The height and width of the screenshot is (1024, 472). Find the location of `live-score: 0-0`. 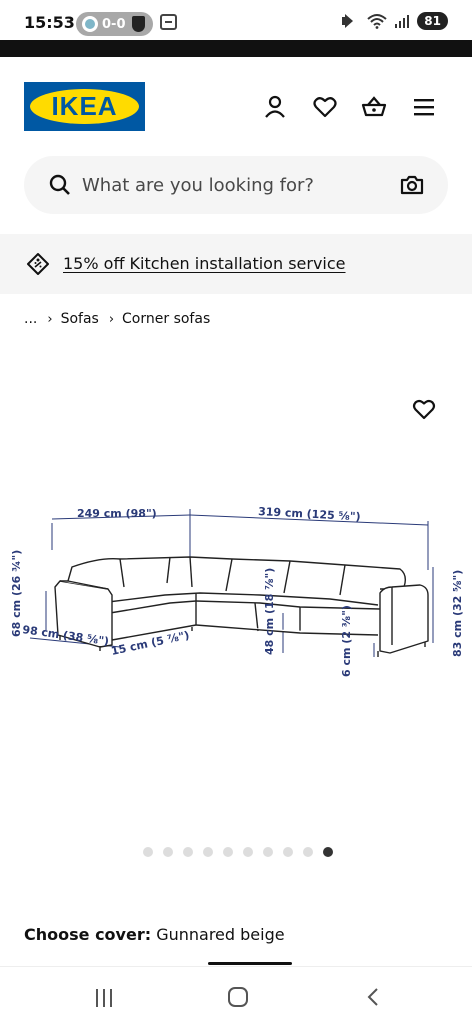

live-score: 0-0 is located at coordinates (114, 24).